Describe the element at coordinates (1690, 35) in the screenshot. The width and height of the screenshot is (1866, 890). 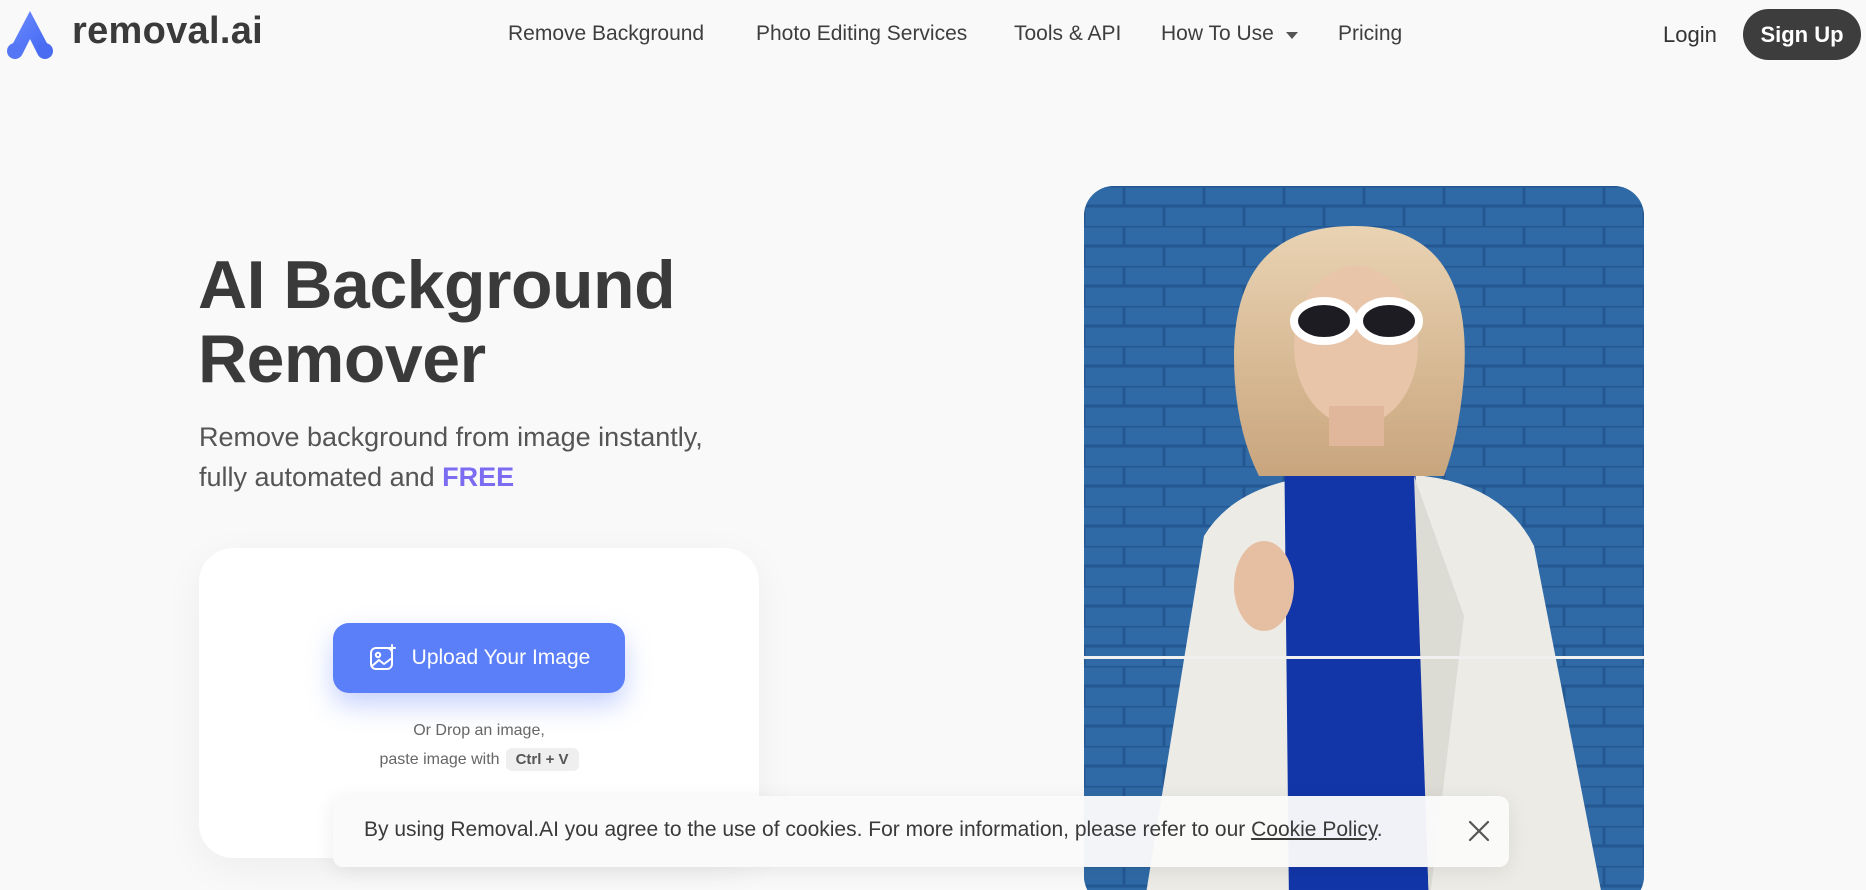
I see `login-link: Login` at that location.